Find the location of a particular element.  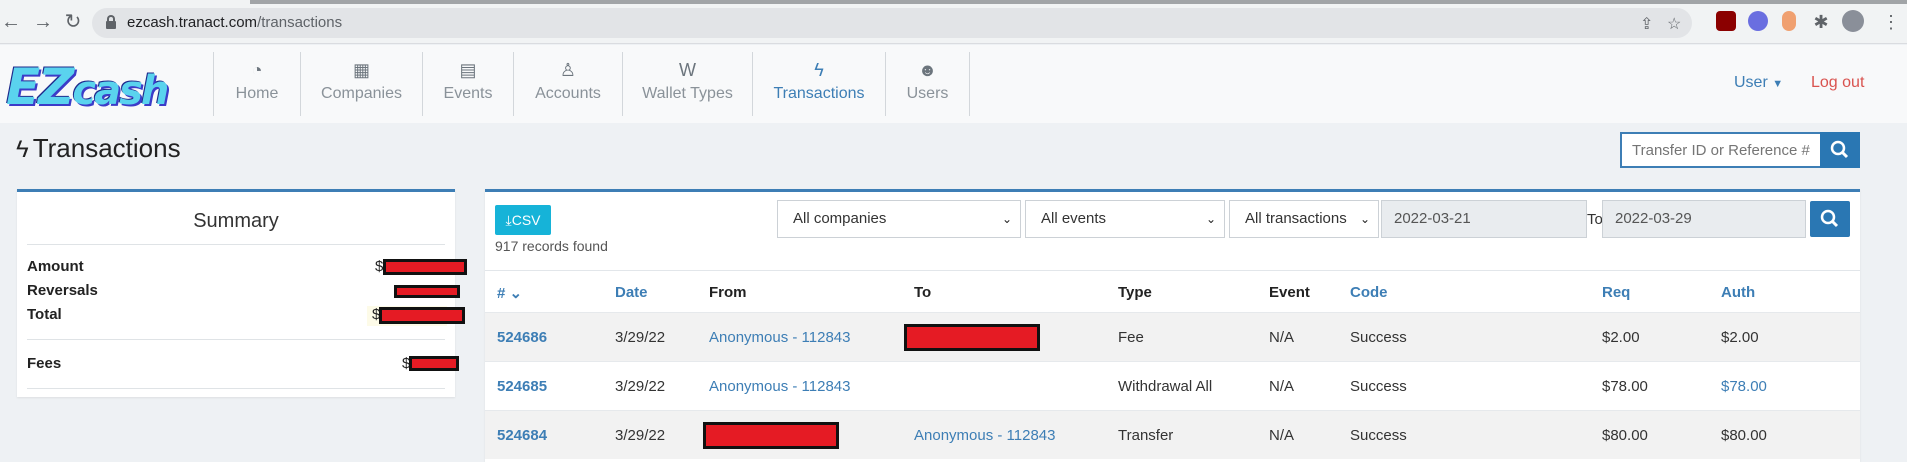

col-code: Code is located at coordinates (1369, 292).